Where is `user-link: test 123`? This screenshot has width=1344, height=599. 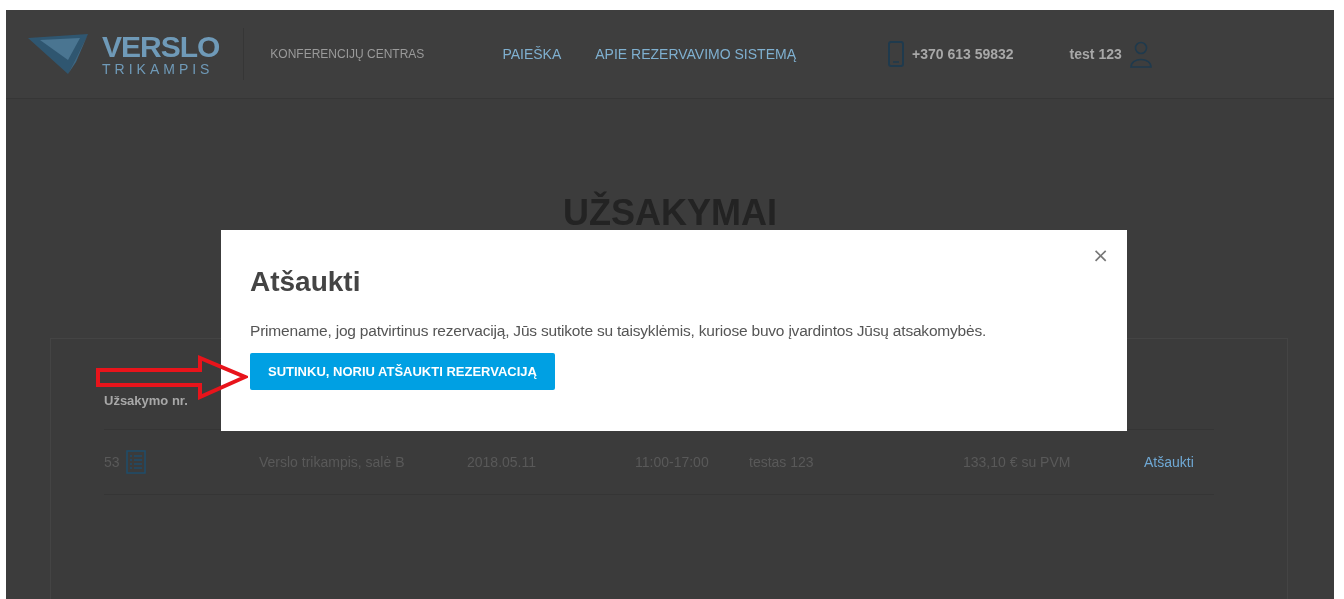 user-link: test 123 is located at coordinates (1095, 54).